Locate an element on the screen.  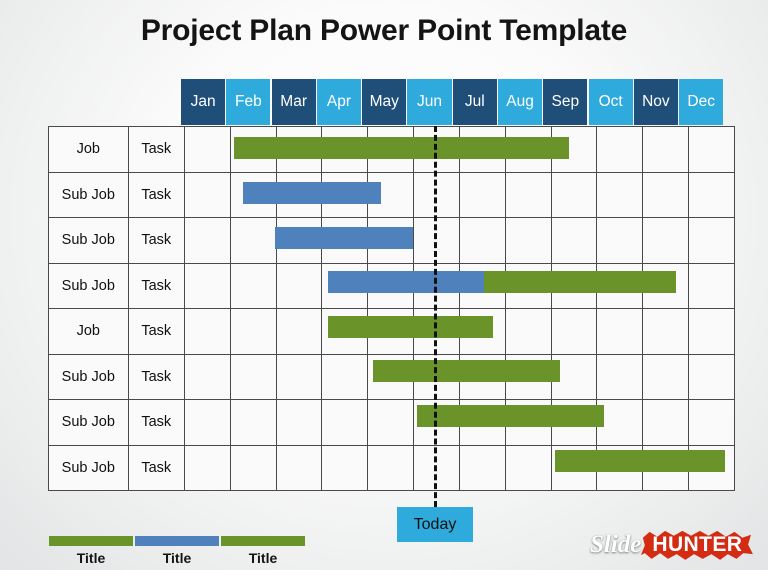
month-header-jun: Jun is located at coordinates (429, 102).